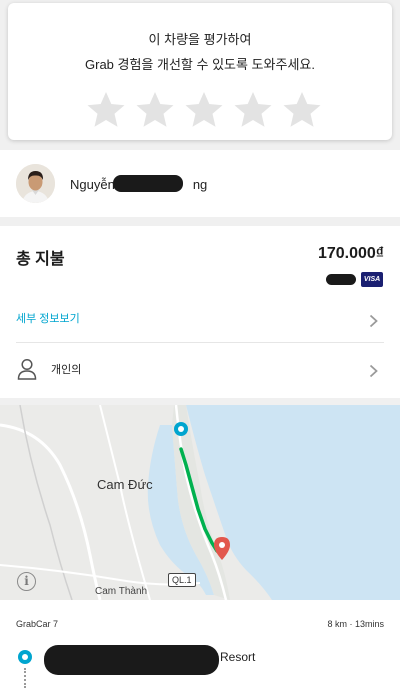  I want to click on visa-card-icon: VISA, so click(372, 279).